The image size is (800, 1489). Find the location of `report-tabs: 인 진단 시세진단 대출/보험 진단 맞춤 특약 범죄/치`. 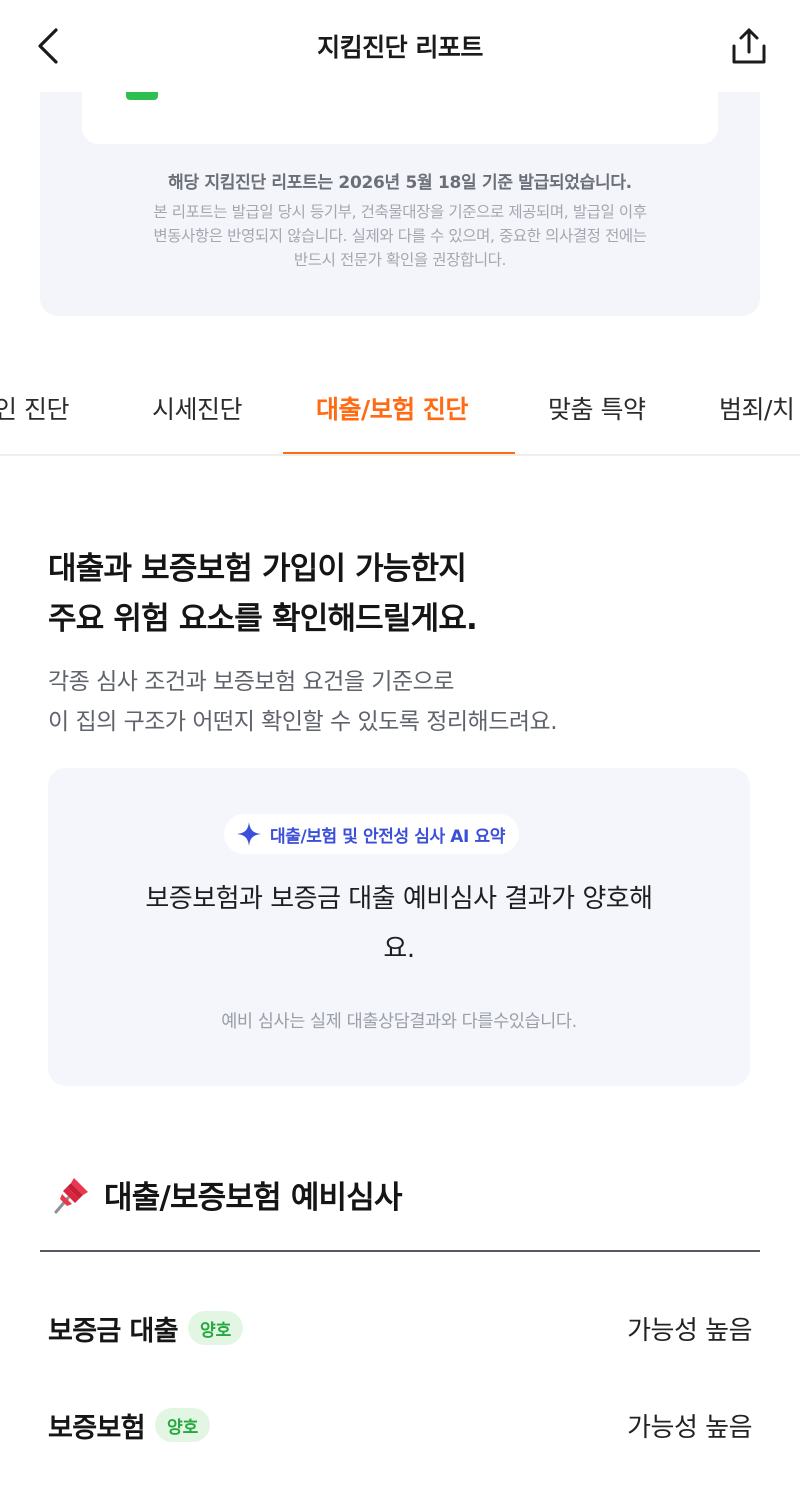

report-tabs: 인 진단 시세진단 대출/보험 진단 맞춤 특약 범죄/치 is located at coordinates (400, 408).